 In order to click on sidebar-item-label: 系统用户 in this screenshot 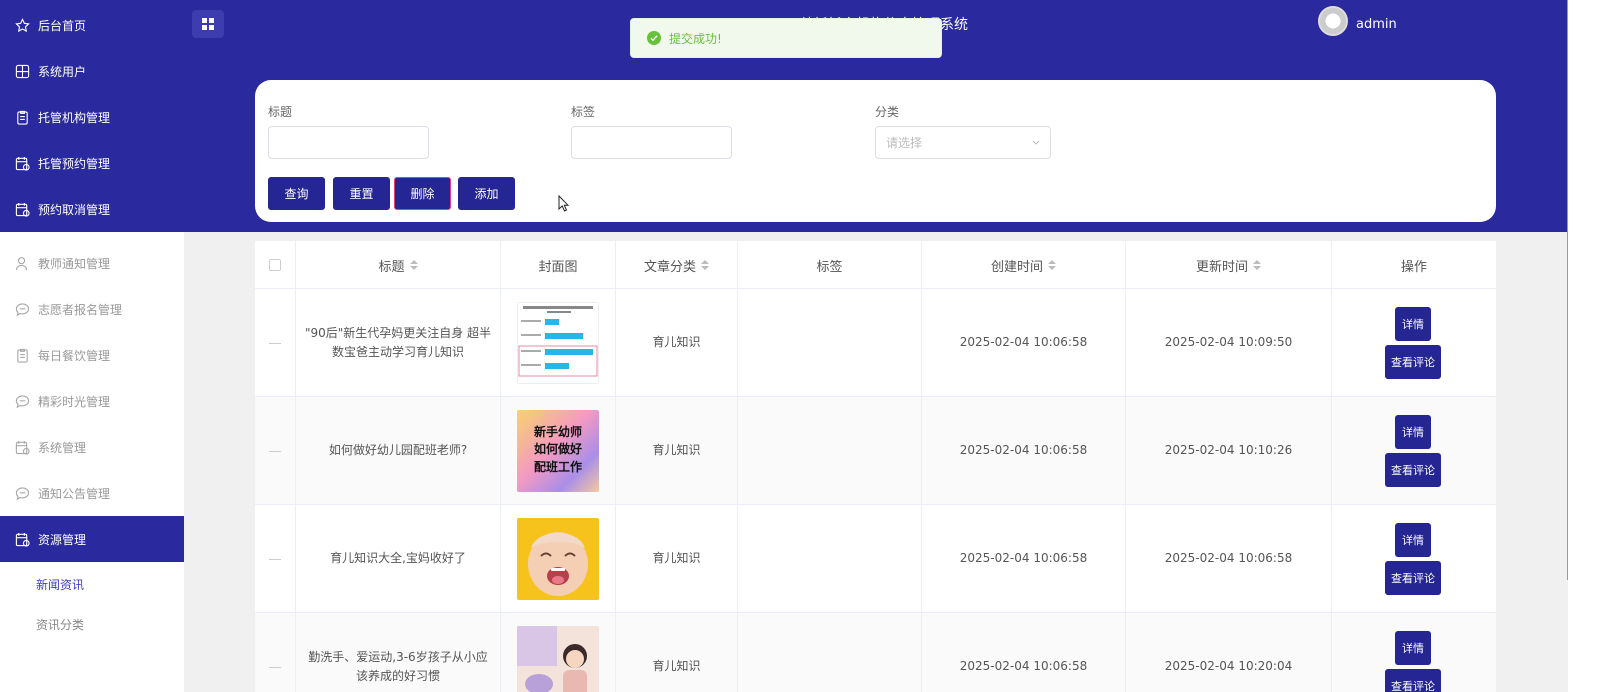, I will do `click(62, 71)`.